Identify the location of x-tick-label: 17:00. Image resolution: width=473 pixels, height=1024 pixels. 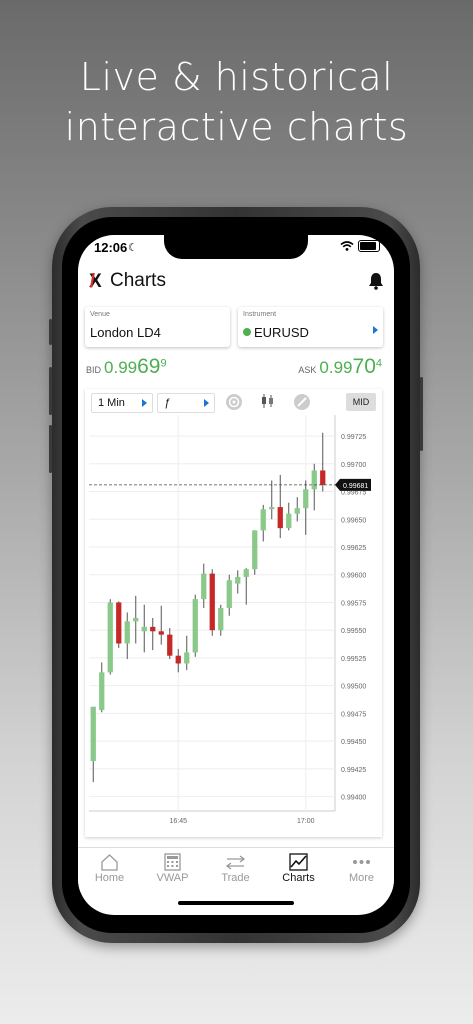
(306, 821).